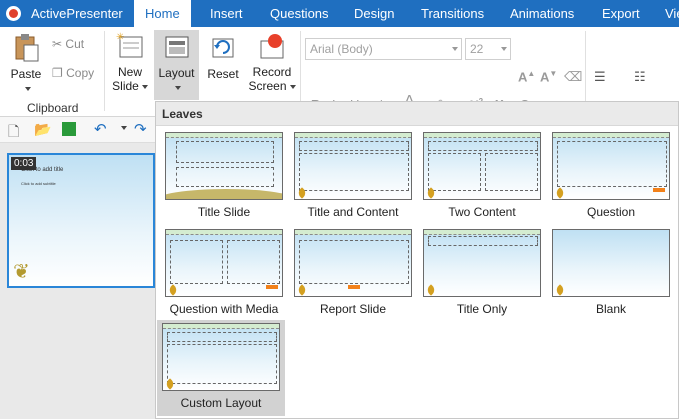  What do you see at coordinates (272, 46) in the screenshot?
I see `record-icon` at bounding box center [272, 46].